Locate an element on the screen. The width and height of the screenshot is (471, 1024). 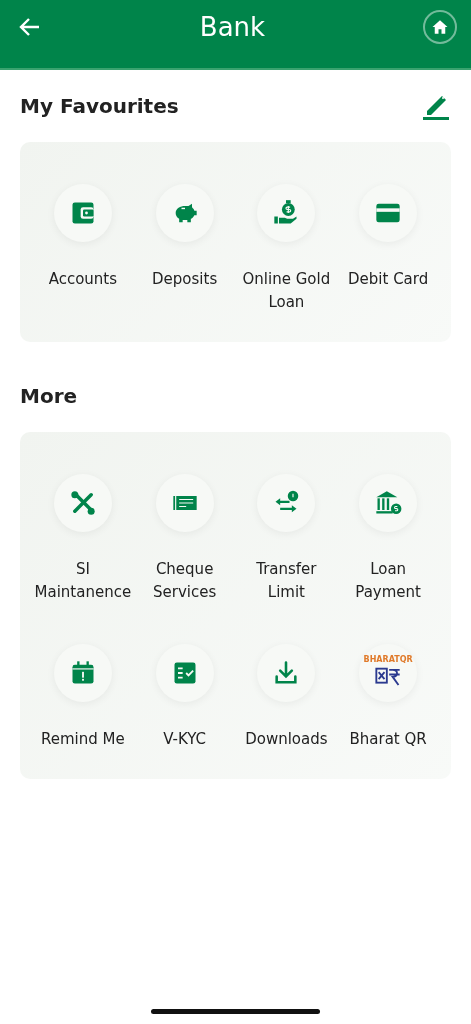
shortcut-item: Downloads is located at coordinates (286, 697).